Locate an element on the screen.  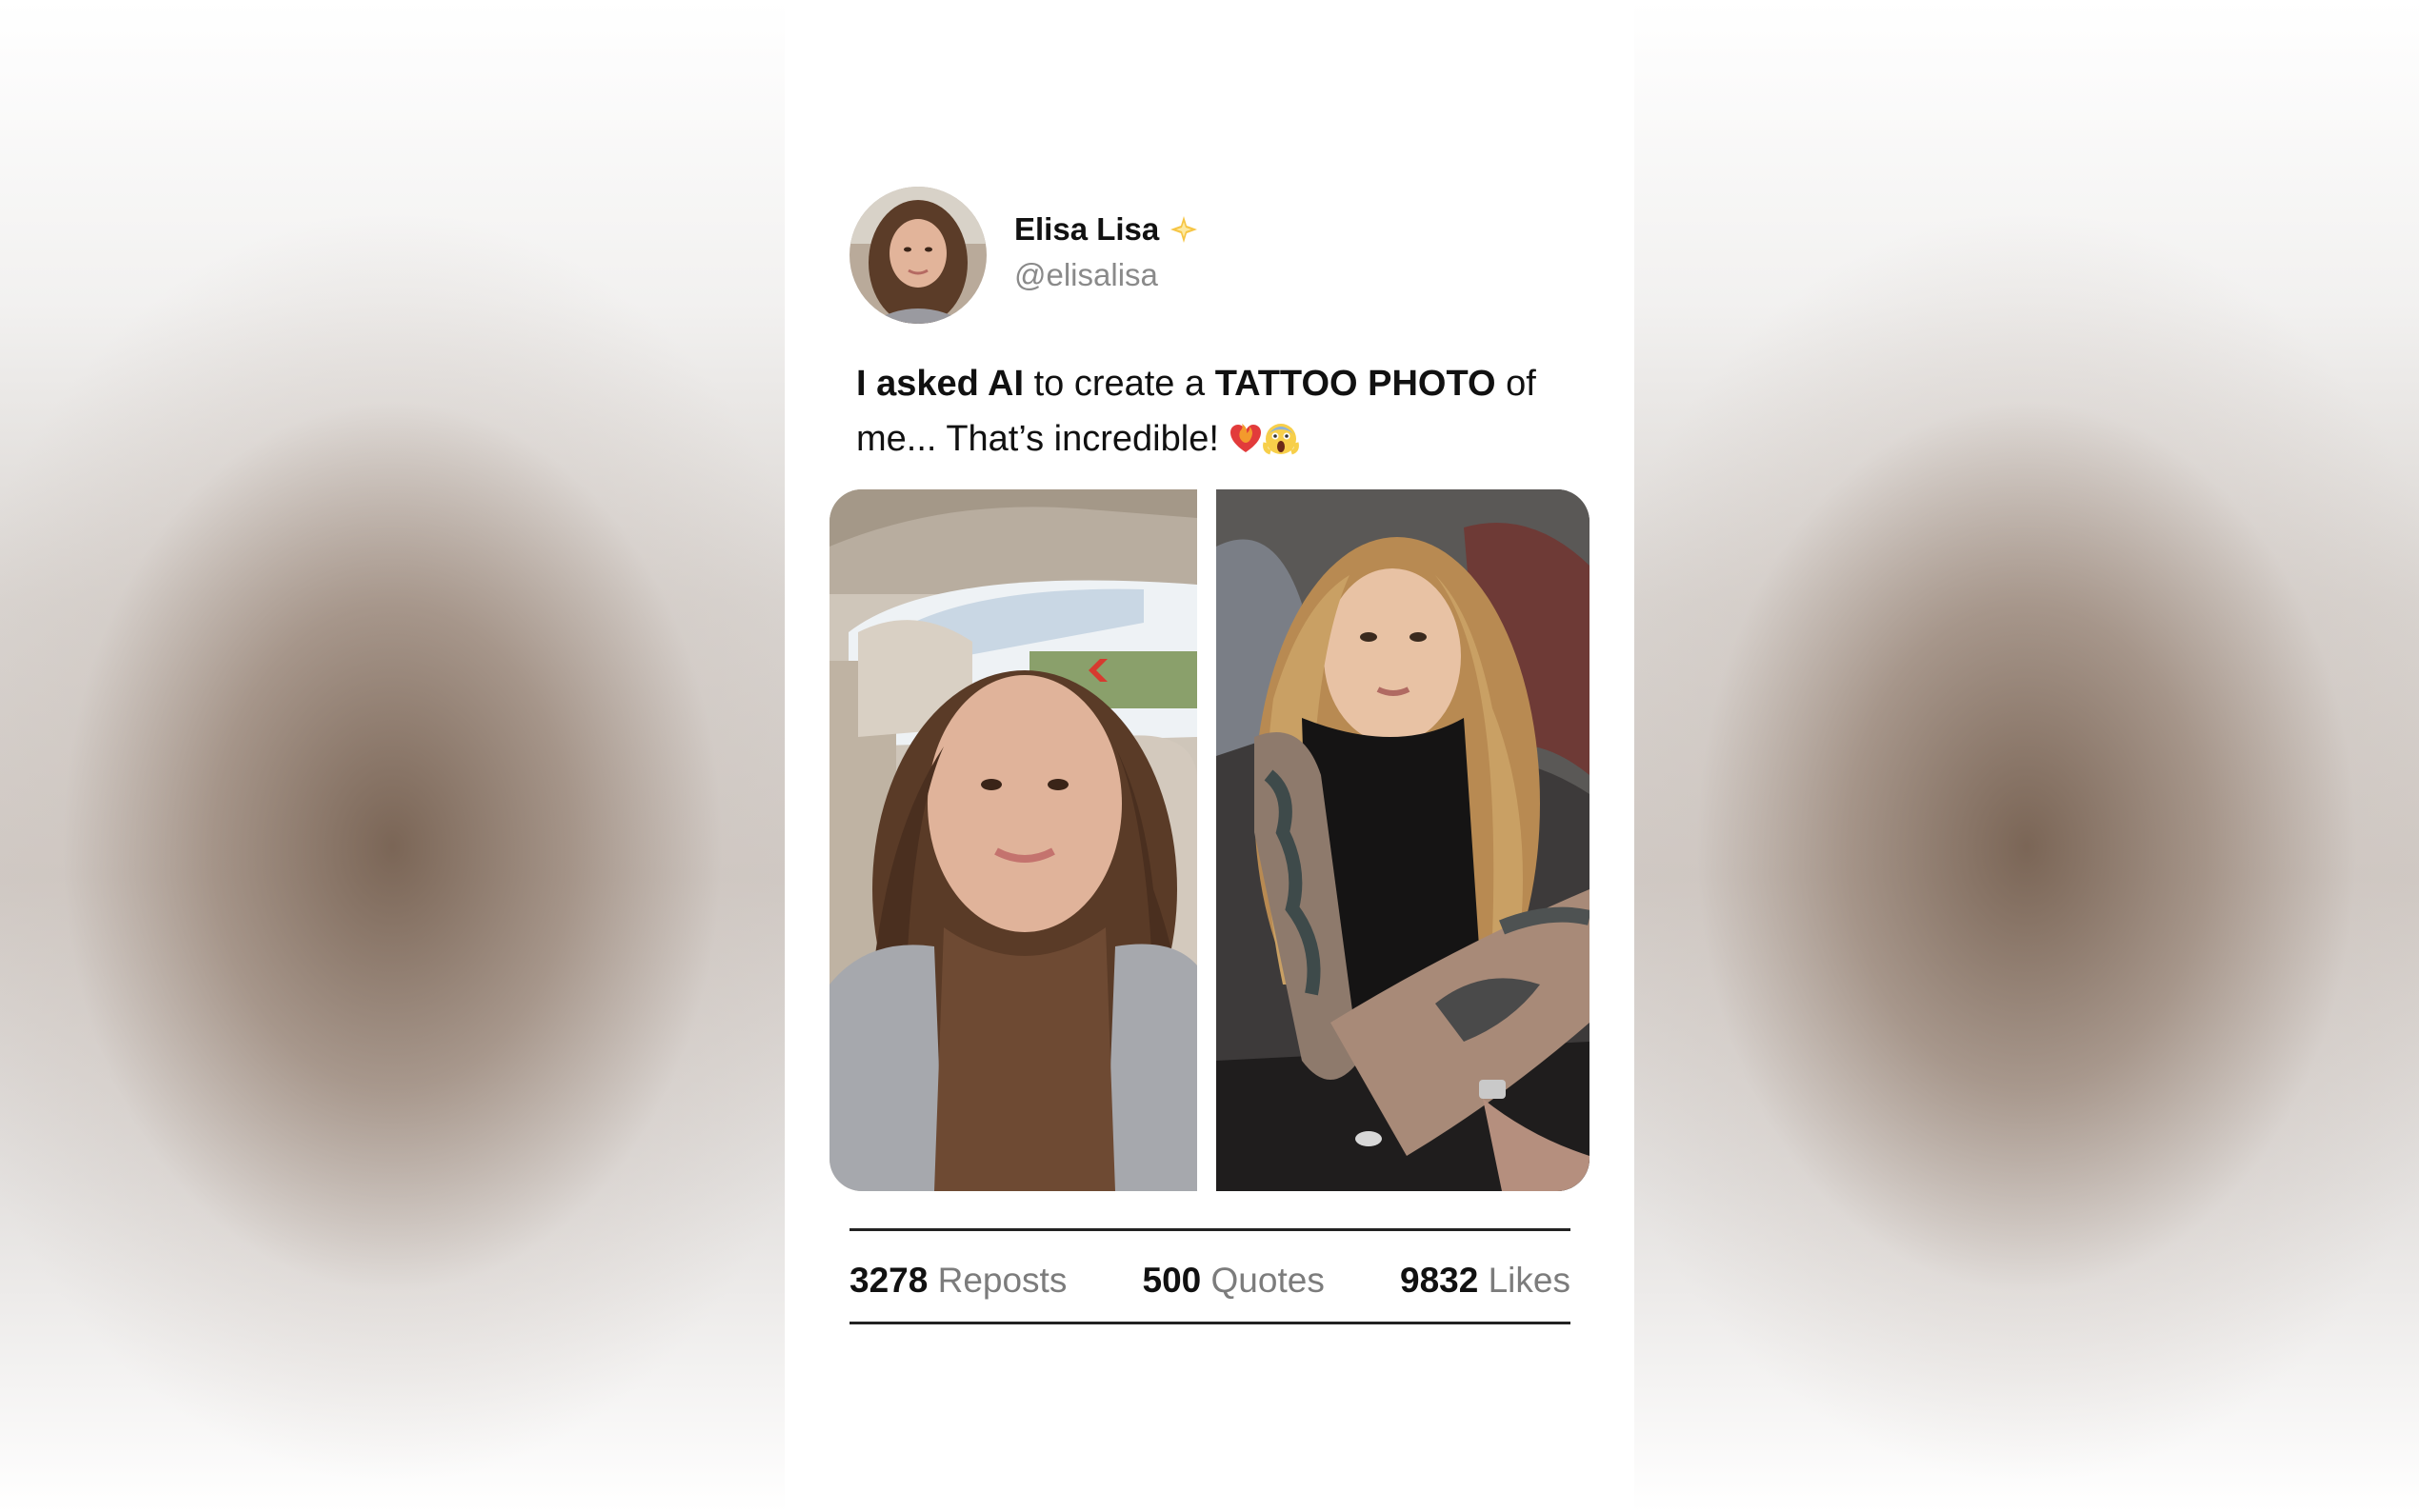
original-selfie-photo is located at coordinates (1013, 840).